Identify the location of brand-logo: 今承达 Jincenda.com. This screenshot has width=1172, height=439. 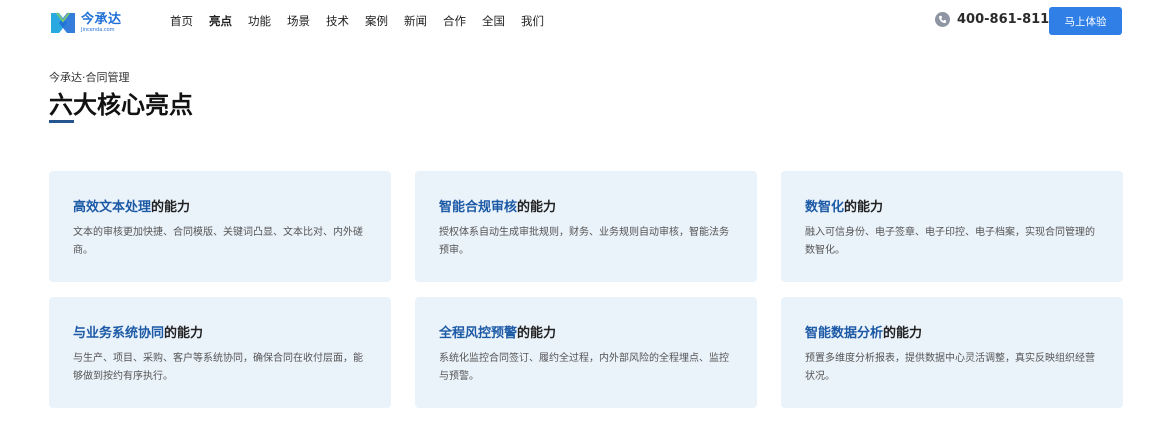
(85, 23).